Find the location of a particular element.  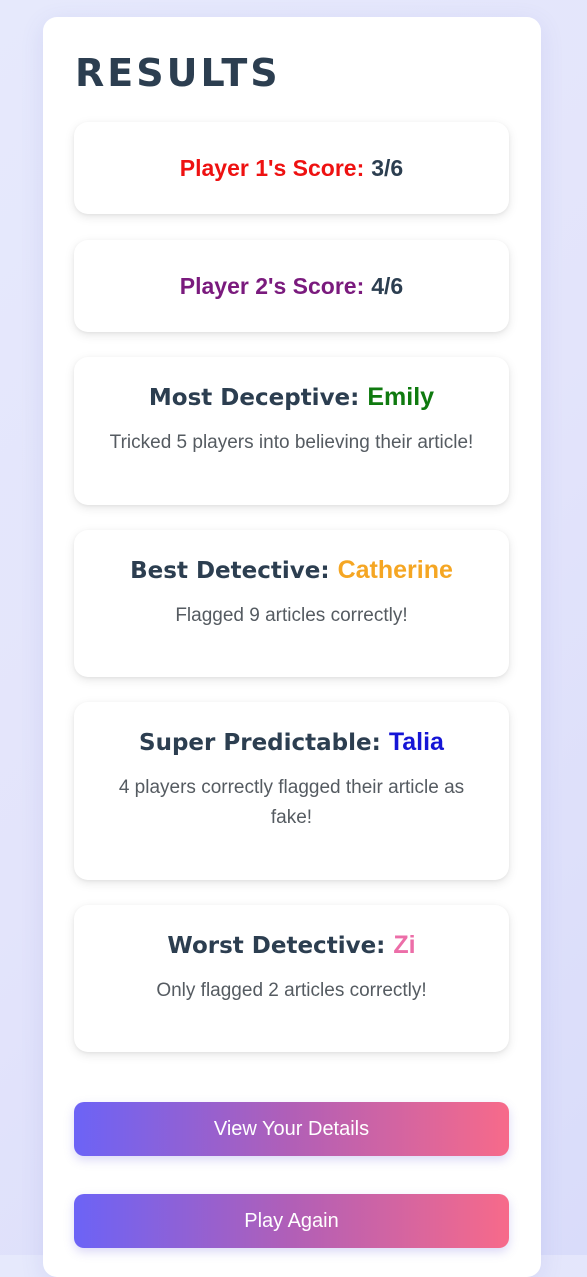

award-title: Most Deceptive: is located at coordinates (254, 398).